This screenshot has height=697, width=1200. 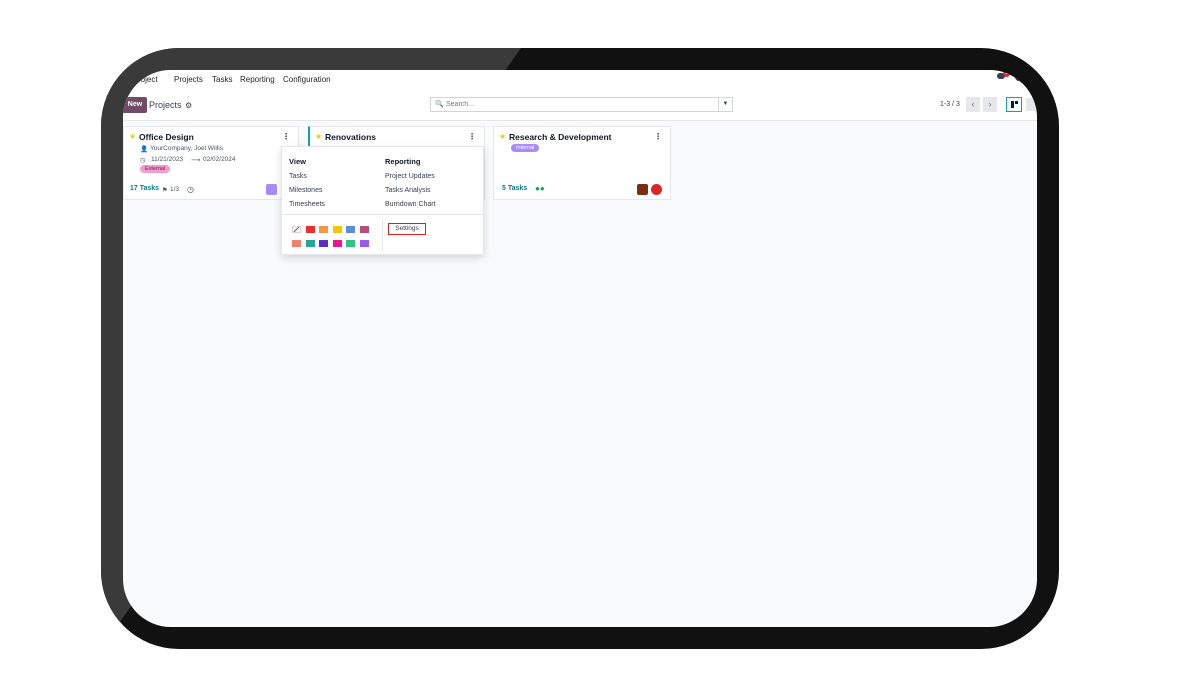 What do you see at coordinates (188, 79) in the screenshot?
I see `nav-projects: Projects` at bounding box center [188, 79].